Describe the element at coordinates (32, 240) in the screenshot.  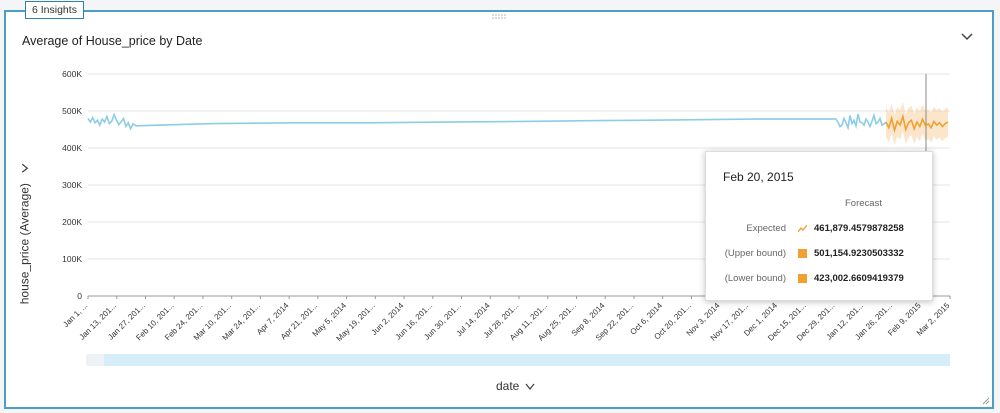
I see `y-axis-label-group: house_price (Average)` at that location.